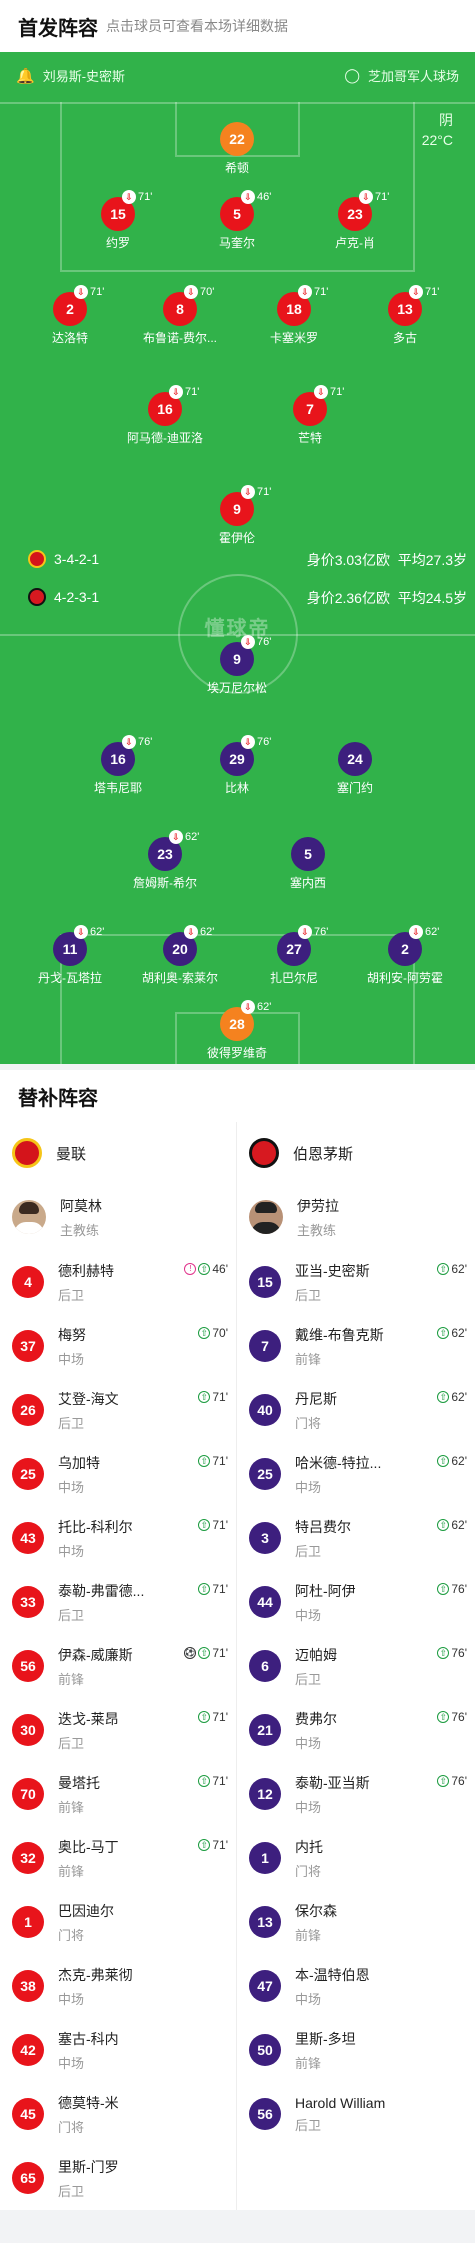 The width and height of the screenshot is (475, 2243). What do you see at coordinates (118, 1282) in the screenshot?
I see `sub-player-row: 4 德利赫特 后卫! ⇧ 46'` at bounding box center [118, 1282].